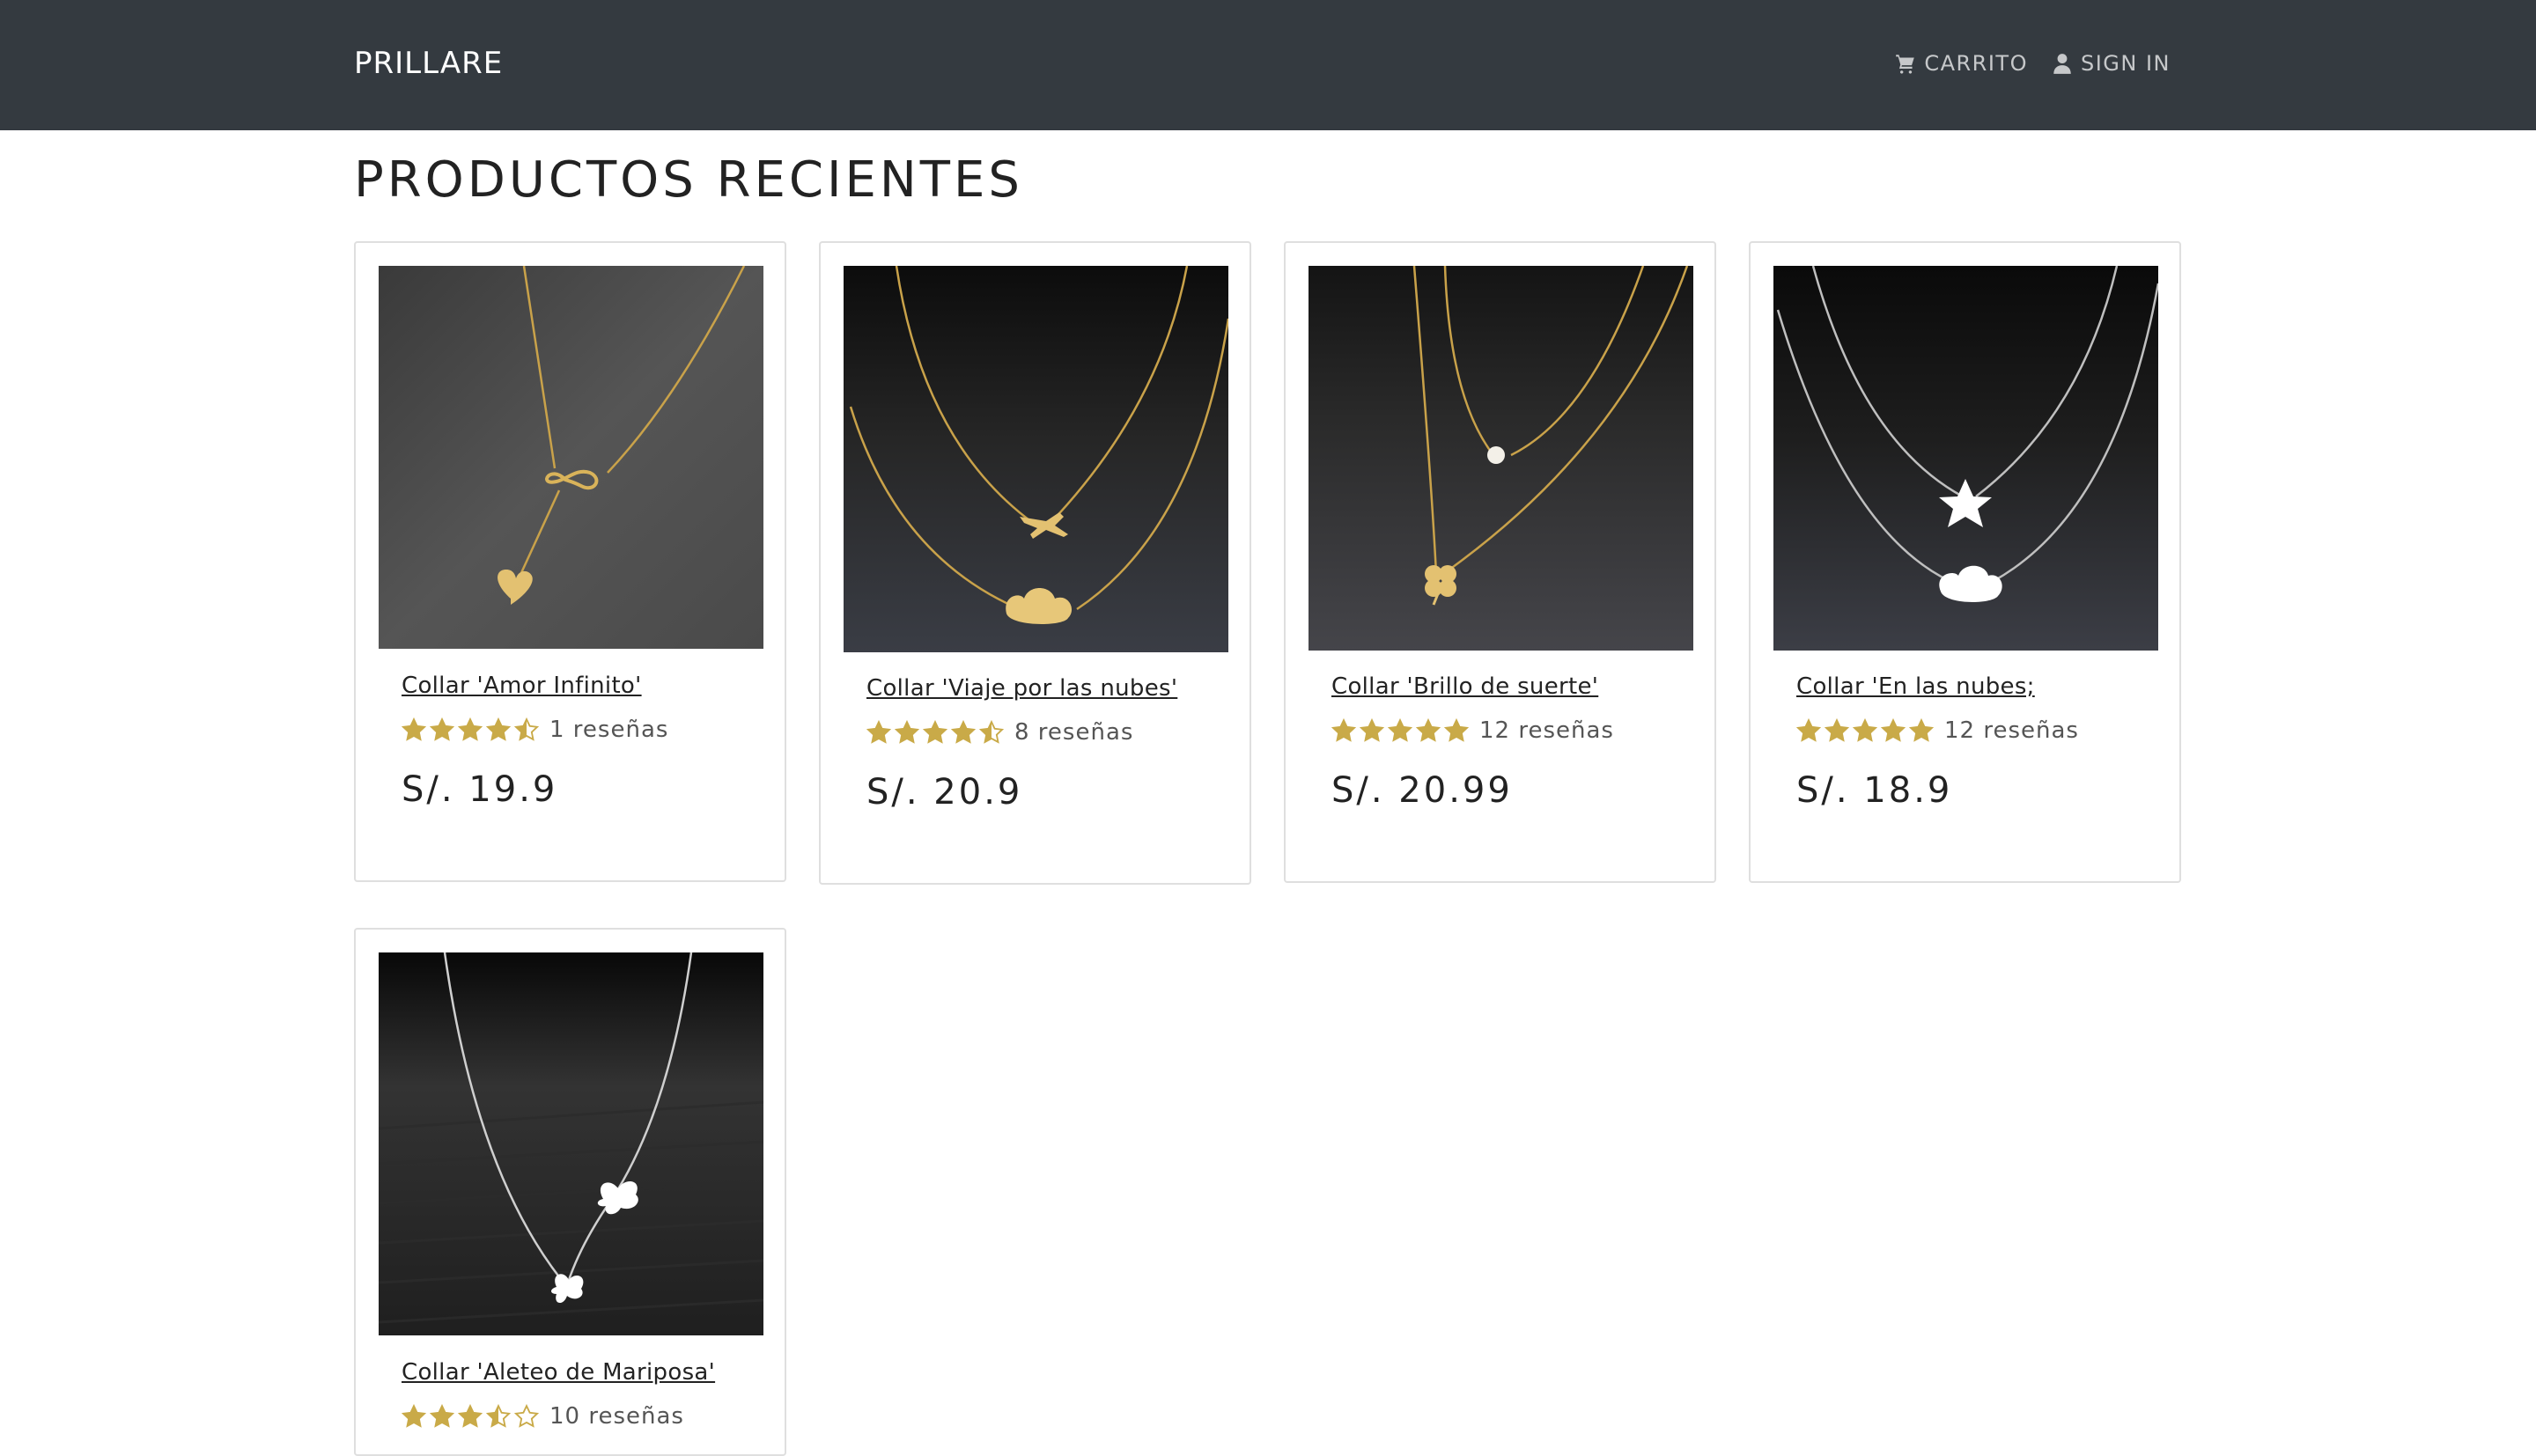  Describe the element at coordinates (1022, 688) in the screenshot. I see `product-title: Collar 'Viaje por las nubes'` at that location.